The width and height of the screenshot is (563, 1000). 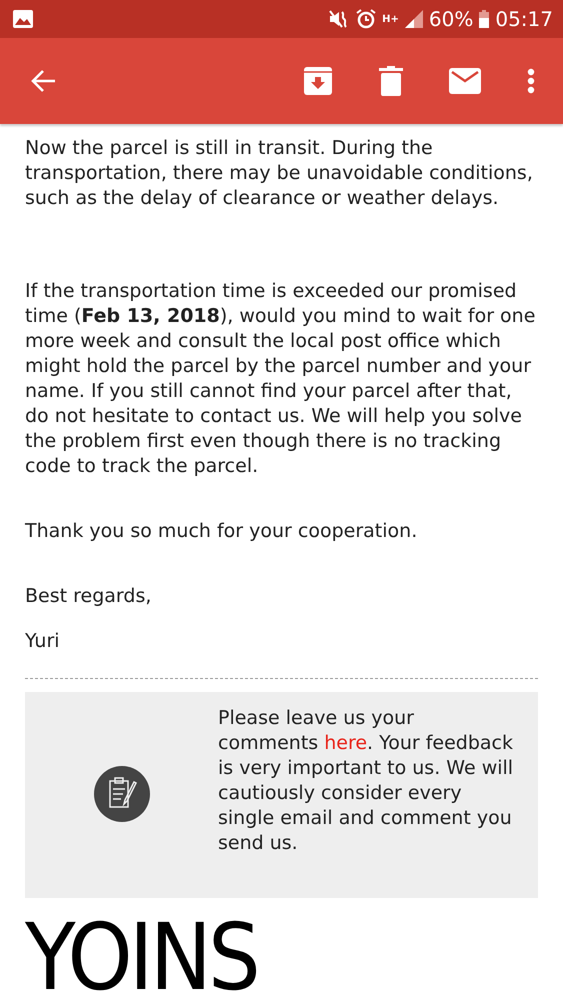 I want to click on back-icon, so click(x=43, y=81).